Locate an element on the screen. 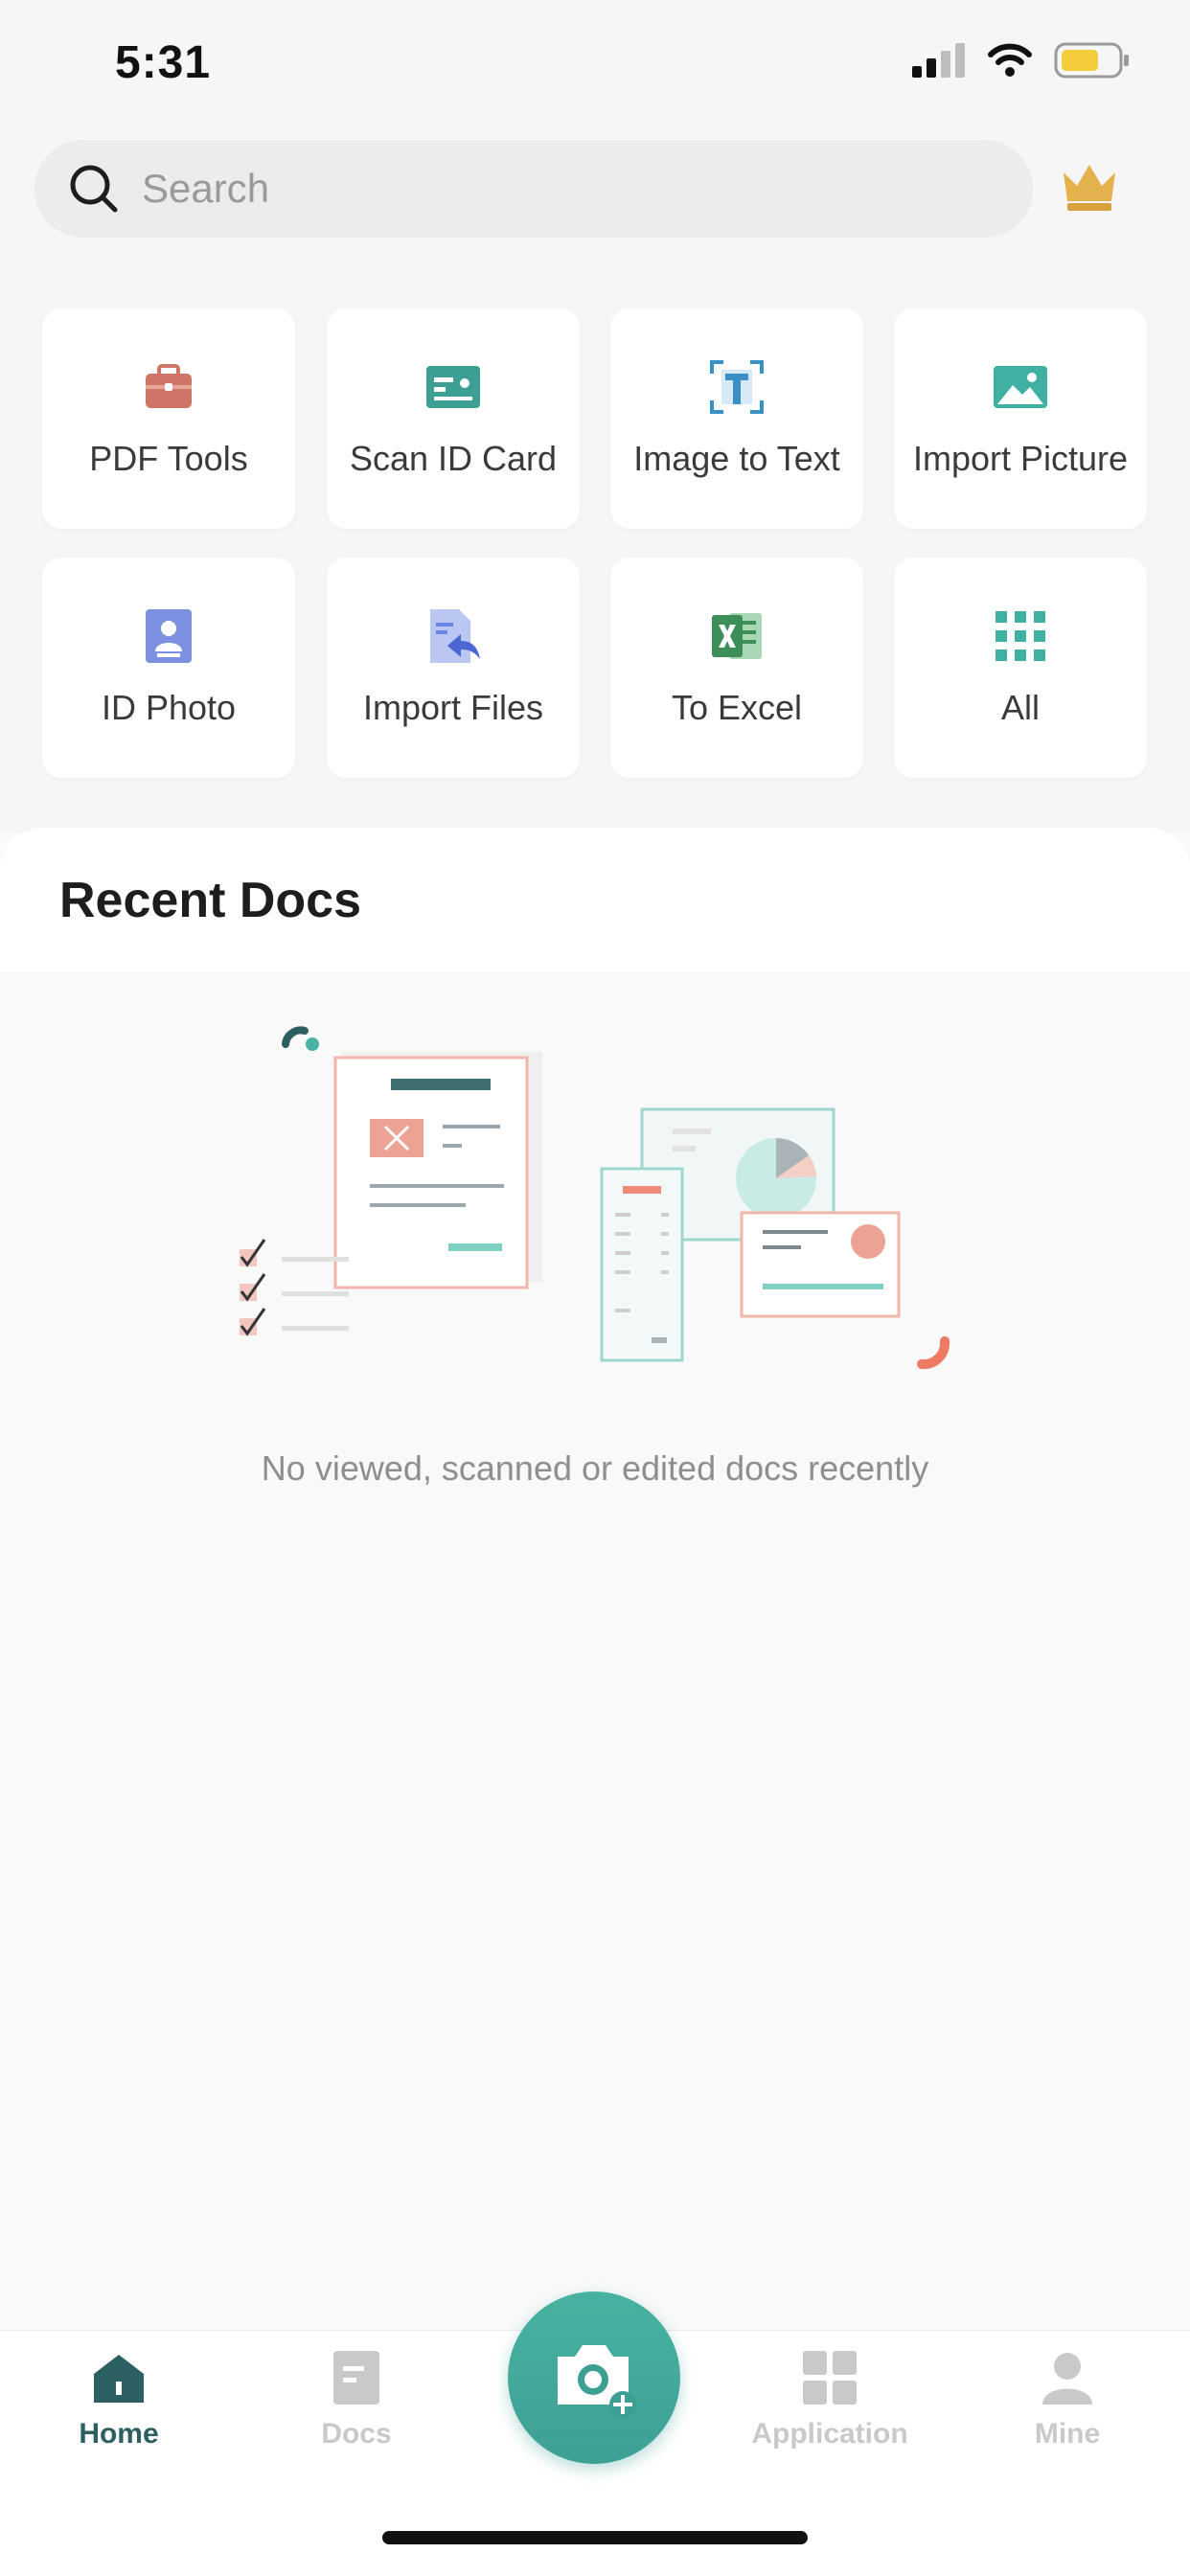 The width and height of the screenshot is (1190, 2576). tab-label: Application is located at coordinates (829, 2434).